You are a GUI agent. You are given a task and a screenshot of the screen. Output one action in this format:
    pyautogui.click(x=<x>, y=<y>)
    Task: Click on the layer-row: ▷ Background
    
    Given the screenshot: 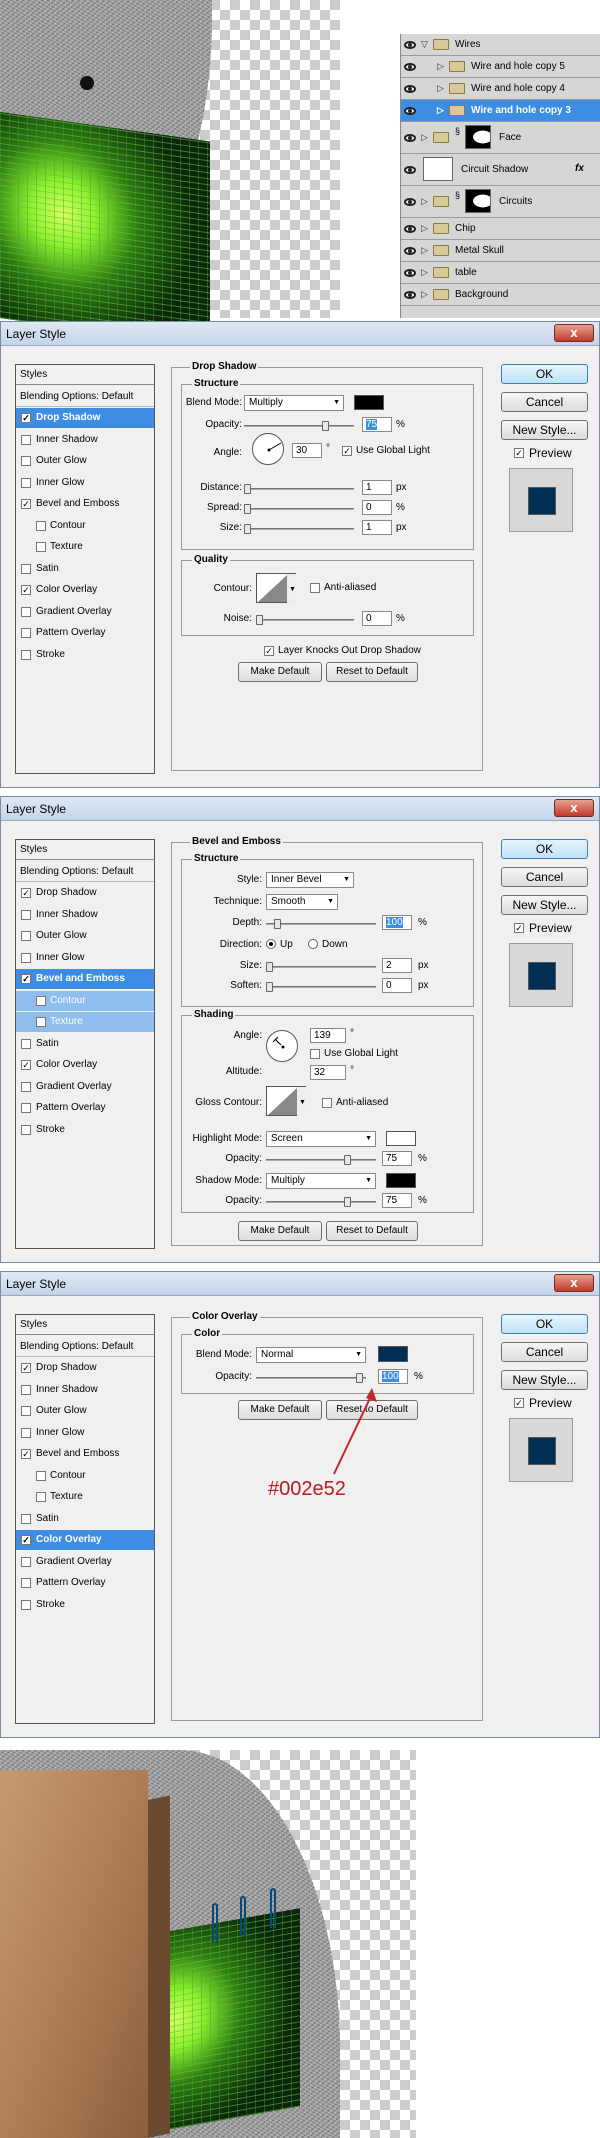 What is the action you would take?
    pyautogui.click(x=500, y=295)
    